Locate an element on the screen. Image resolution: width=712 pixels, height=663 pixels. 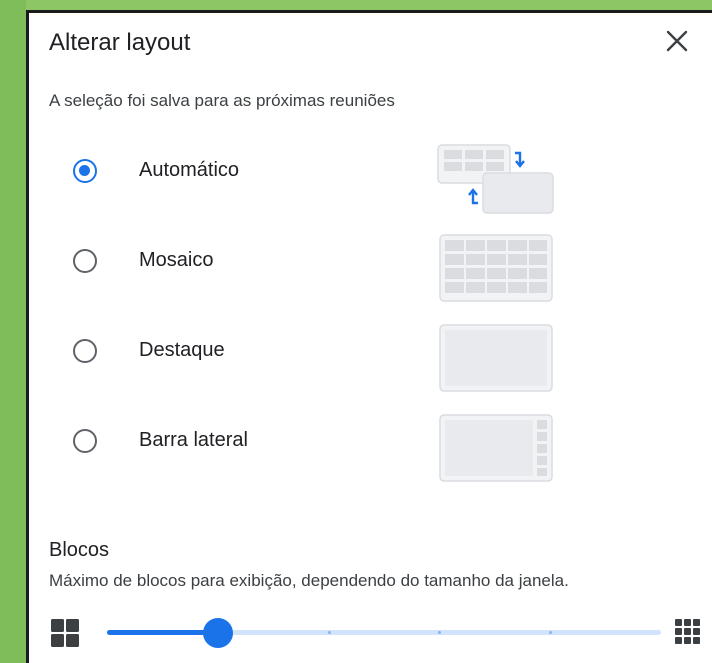
auto-layout-icon is located at coordinates (495, 179).